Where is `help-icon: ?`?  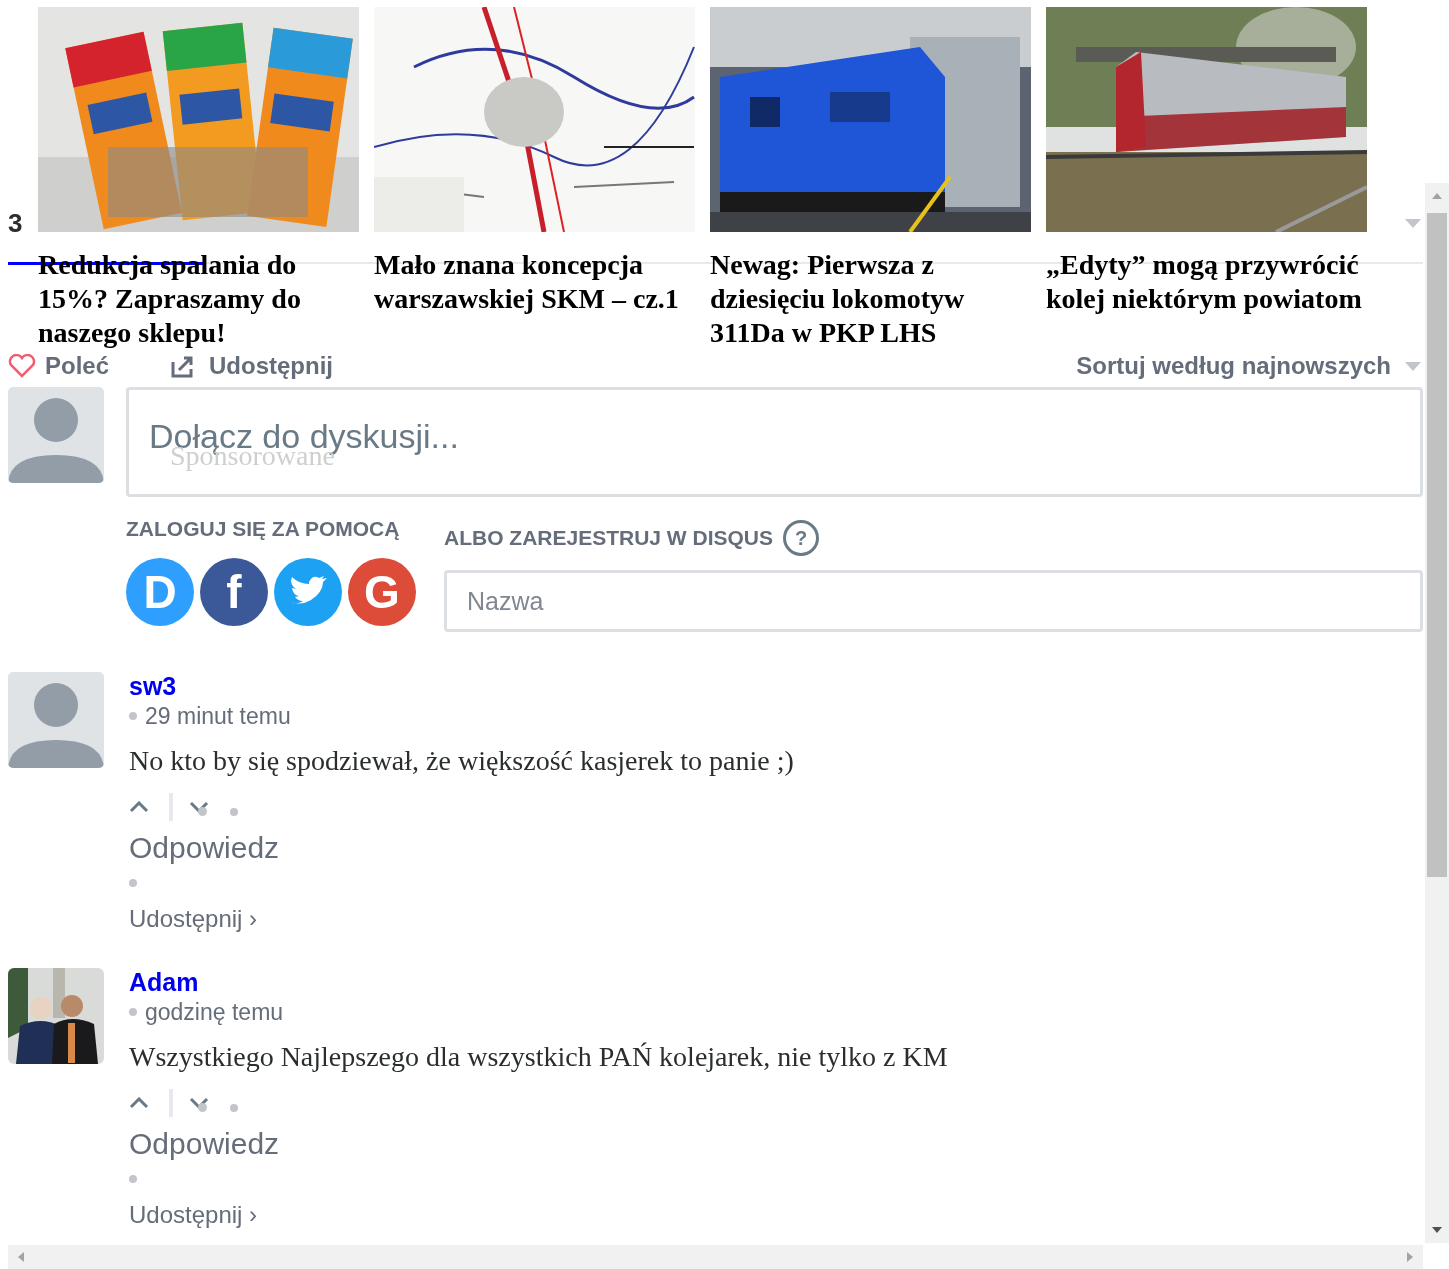 help-icon: ? is located at coordinates (801, 538).